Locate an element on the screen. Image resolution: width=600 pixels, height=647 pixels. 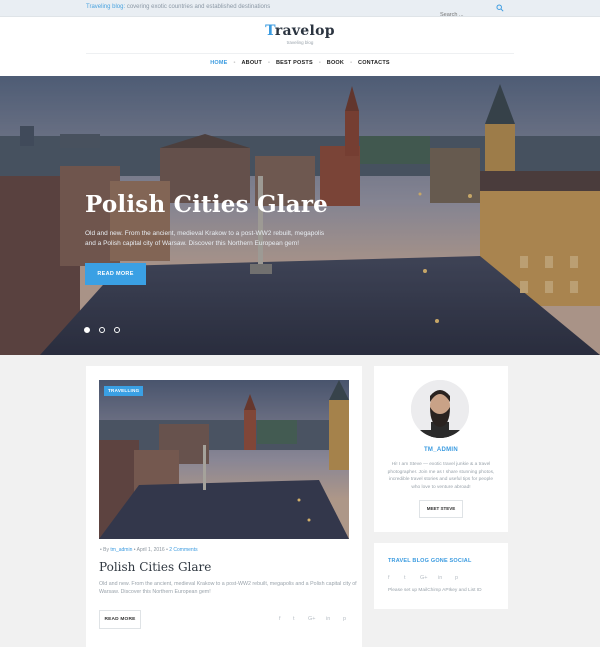
nav-item-about: ABOUT is located at coordinates (251, 63).